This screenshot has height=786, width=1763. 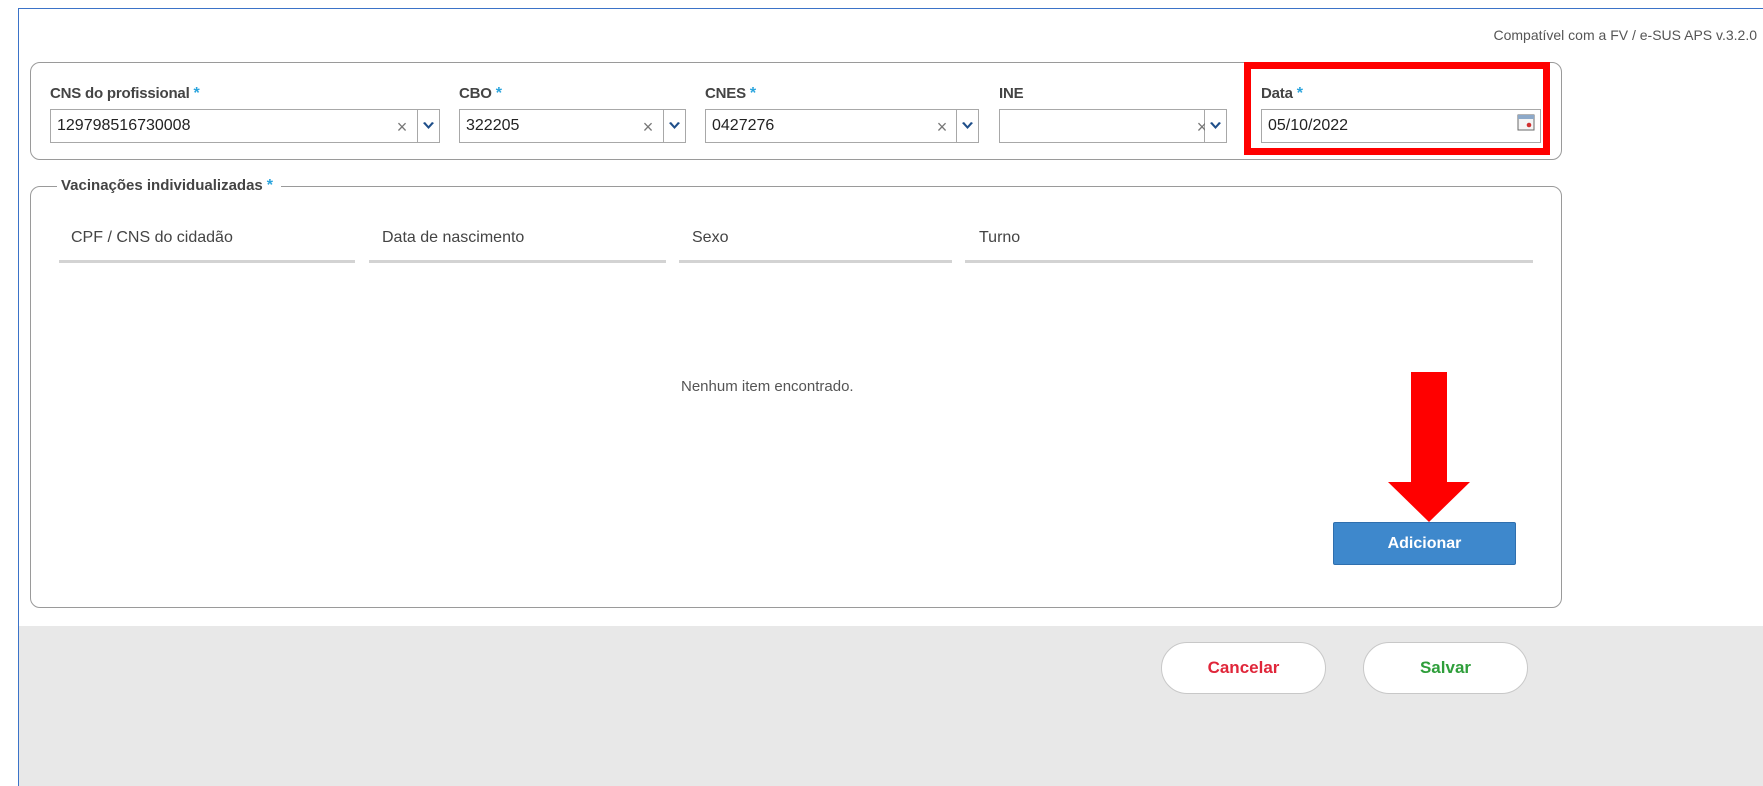 What do you see at coordinates (1429, 447) in the screenshot?
I see `arrow-down-icon` at bounding box center [1429, 447].